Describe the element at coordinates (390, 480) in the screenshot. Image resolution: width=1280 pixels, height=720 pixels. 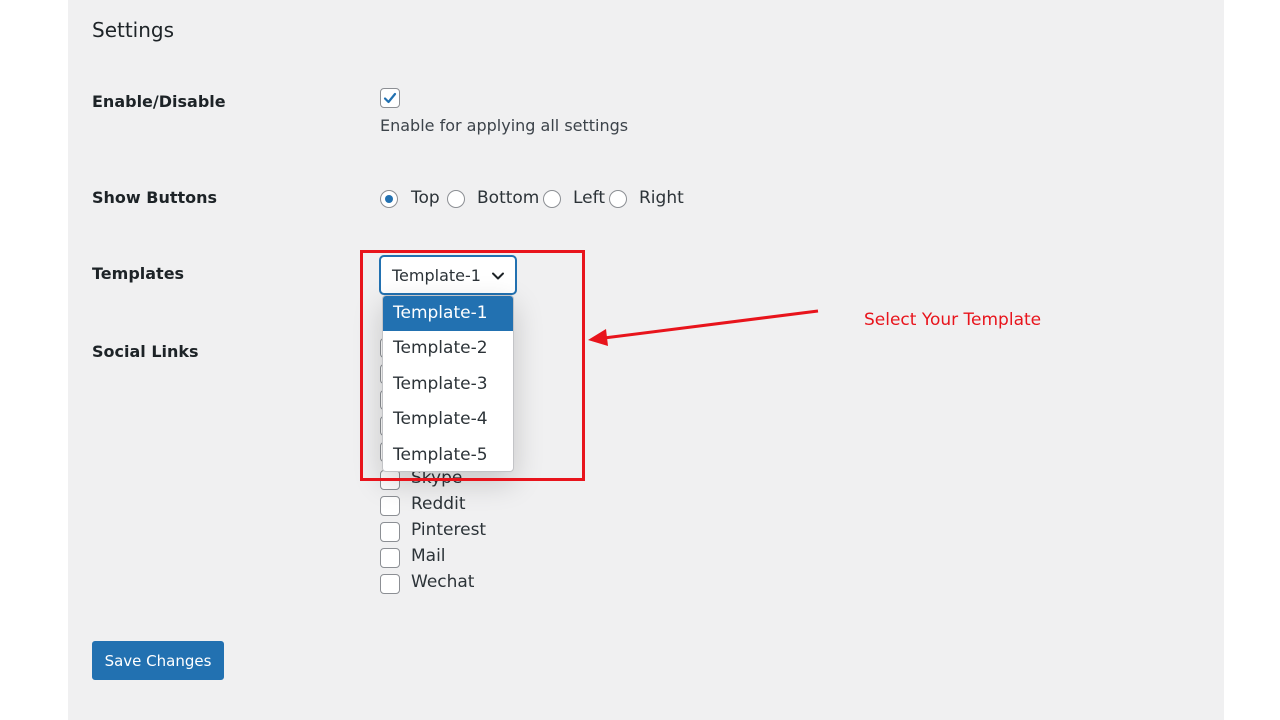
I see `social-checkbox-skype` at that location.